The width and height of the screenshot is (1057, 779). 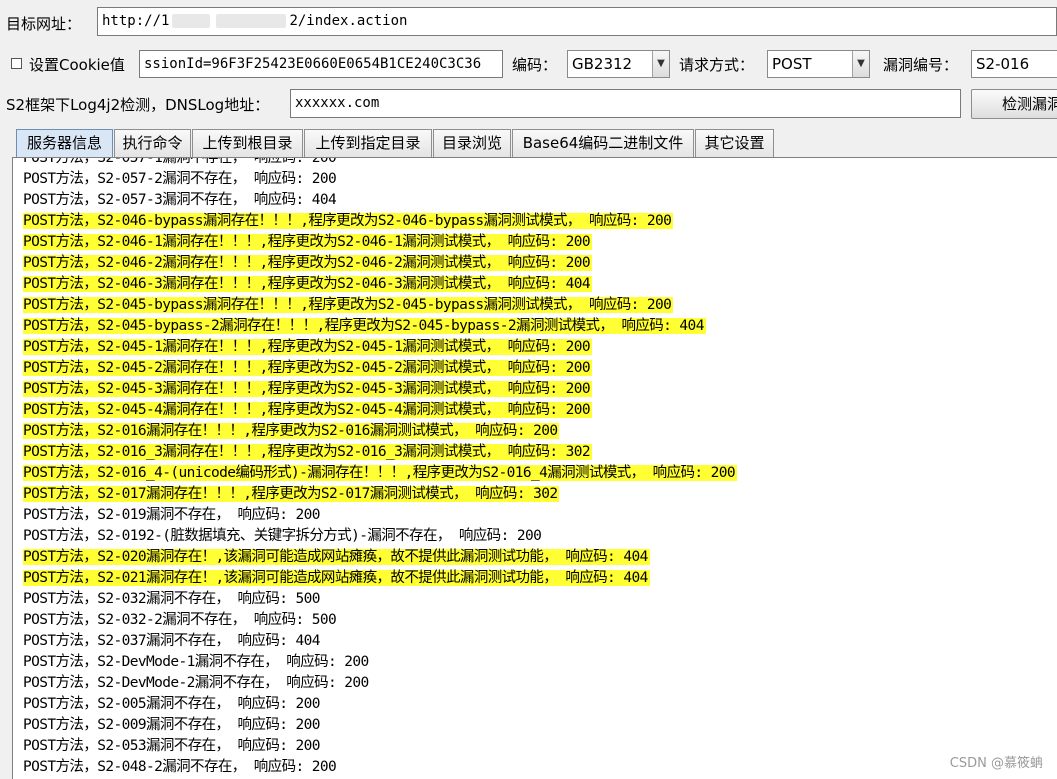 What do you see at coordinates (180, 179) in the screenshot?
I see `output-line-text: POST方法，S2-057-2漏洞不存在， 响应码: 200` at bounding box center [180, 179].